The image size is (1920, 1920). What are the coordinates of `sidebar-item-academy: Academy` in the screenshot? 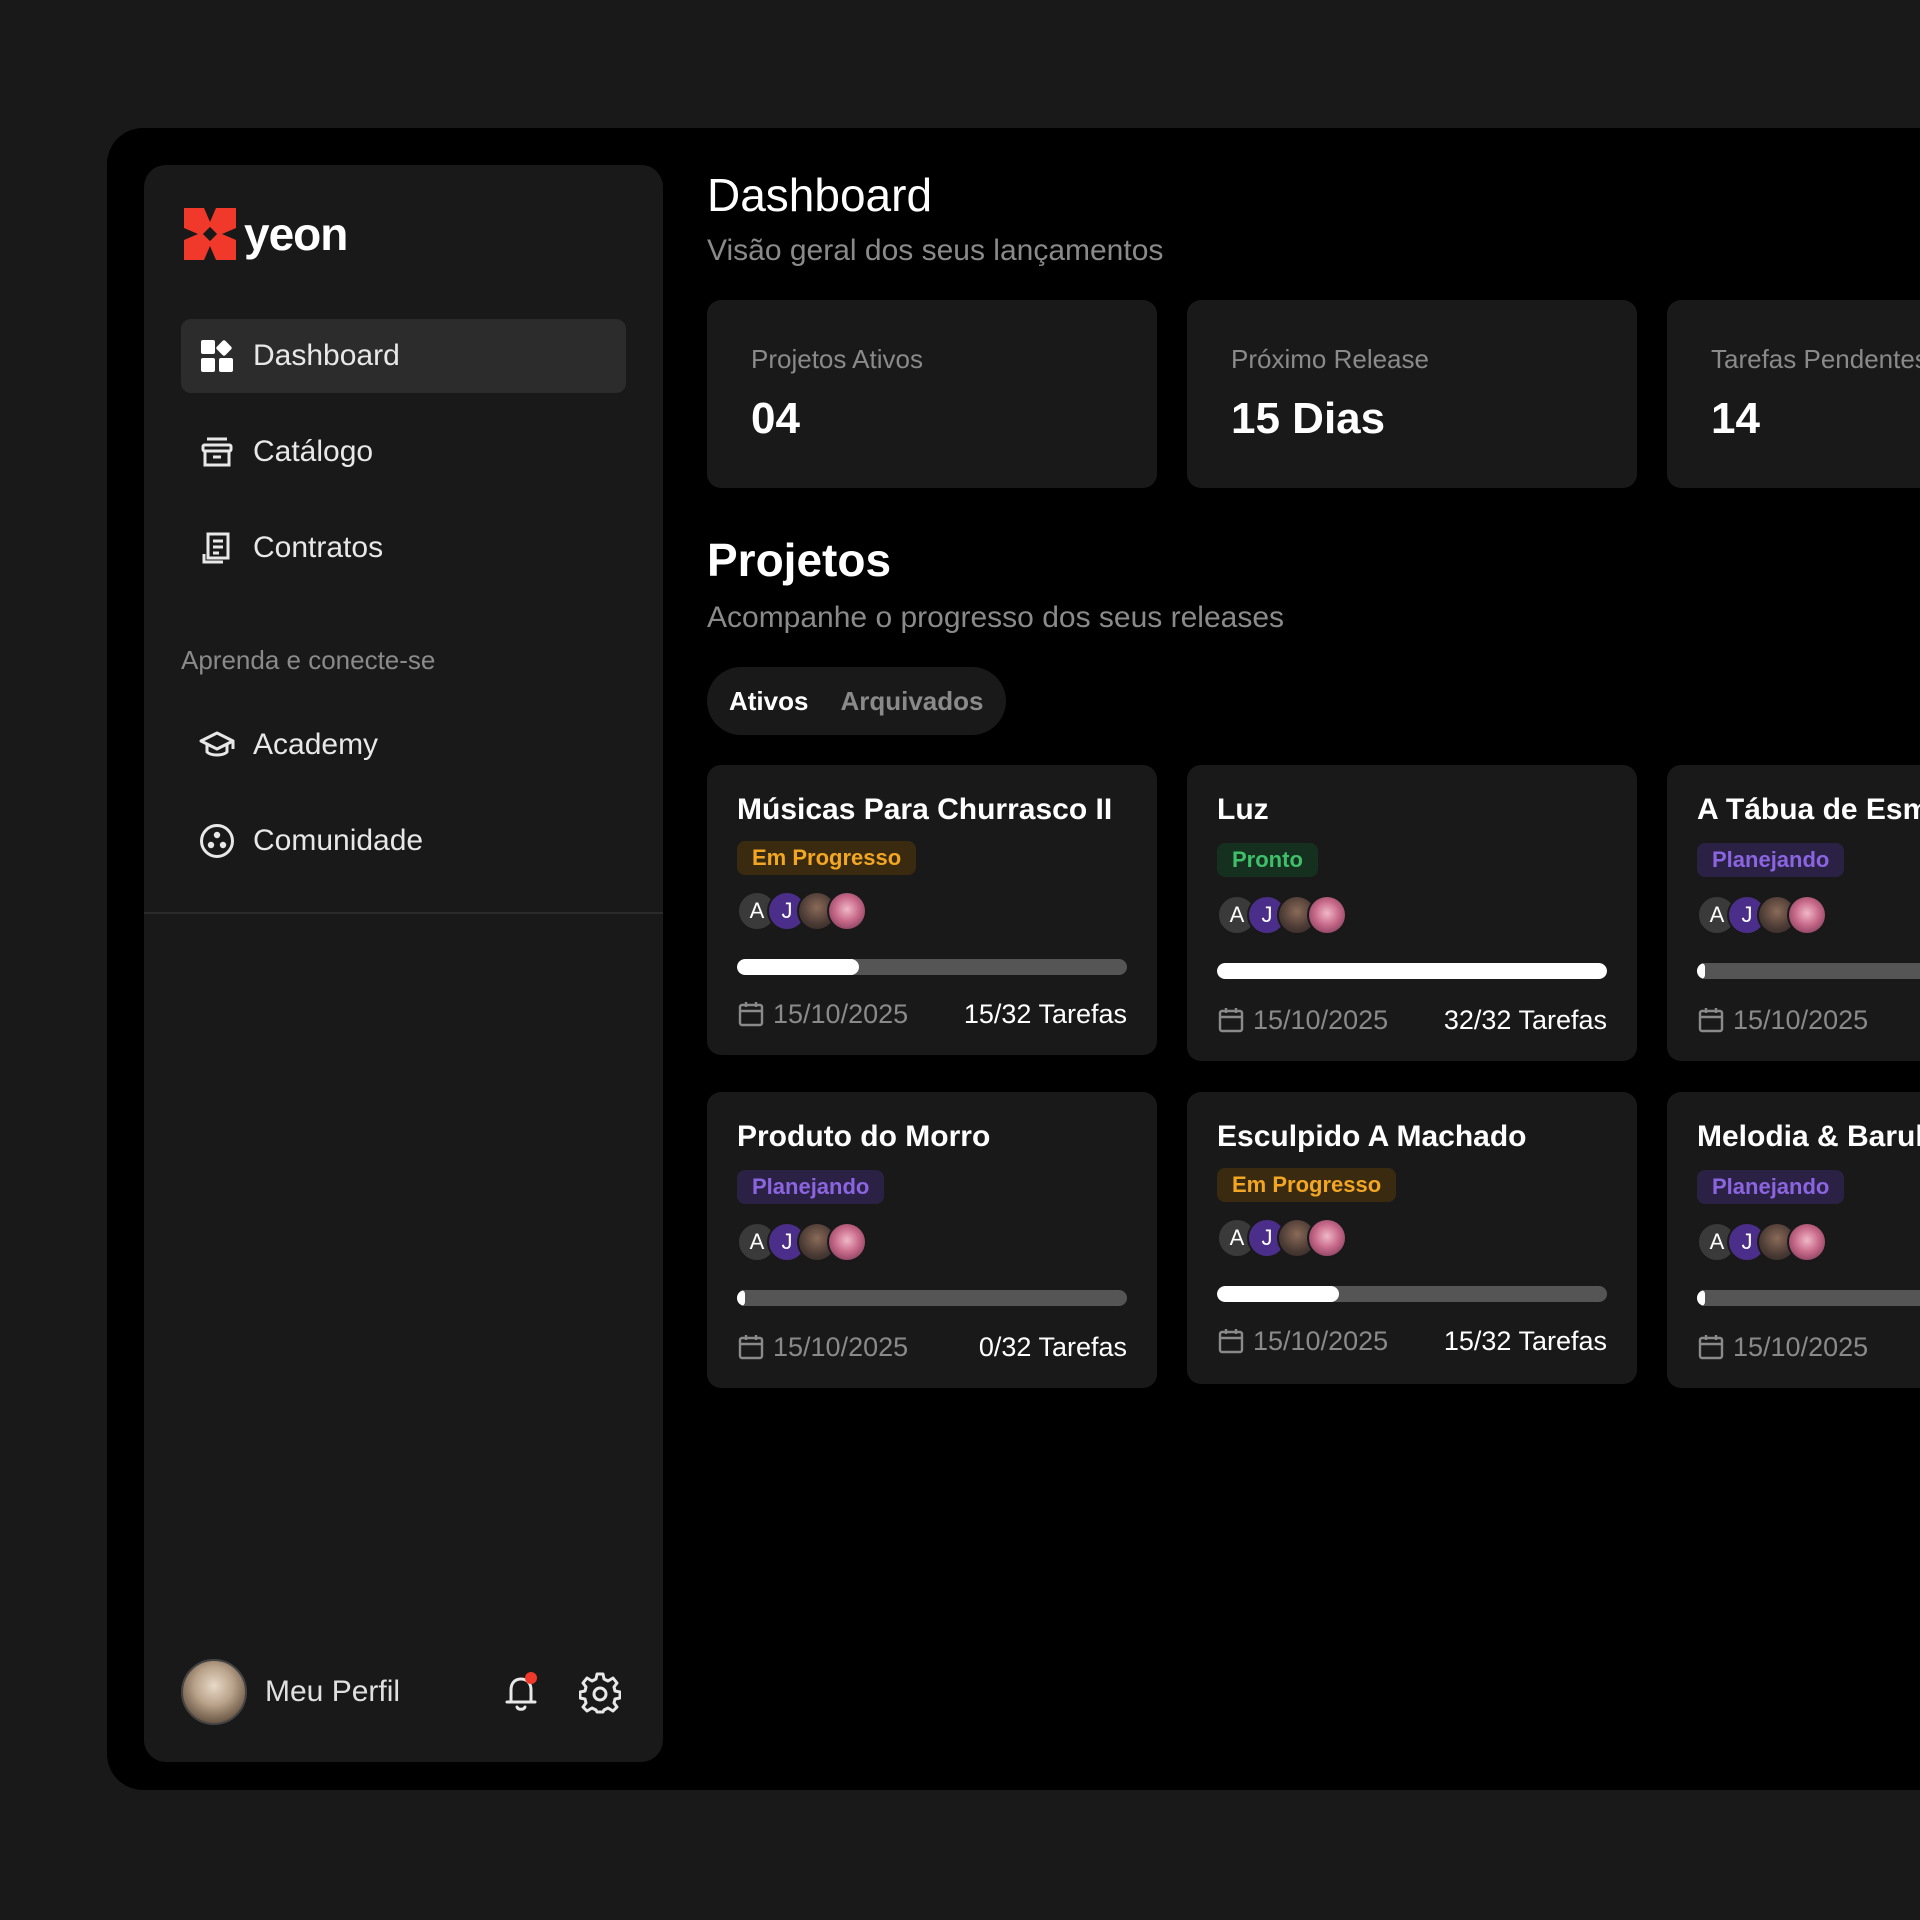 It's located at (403, 745).